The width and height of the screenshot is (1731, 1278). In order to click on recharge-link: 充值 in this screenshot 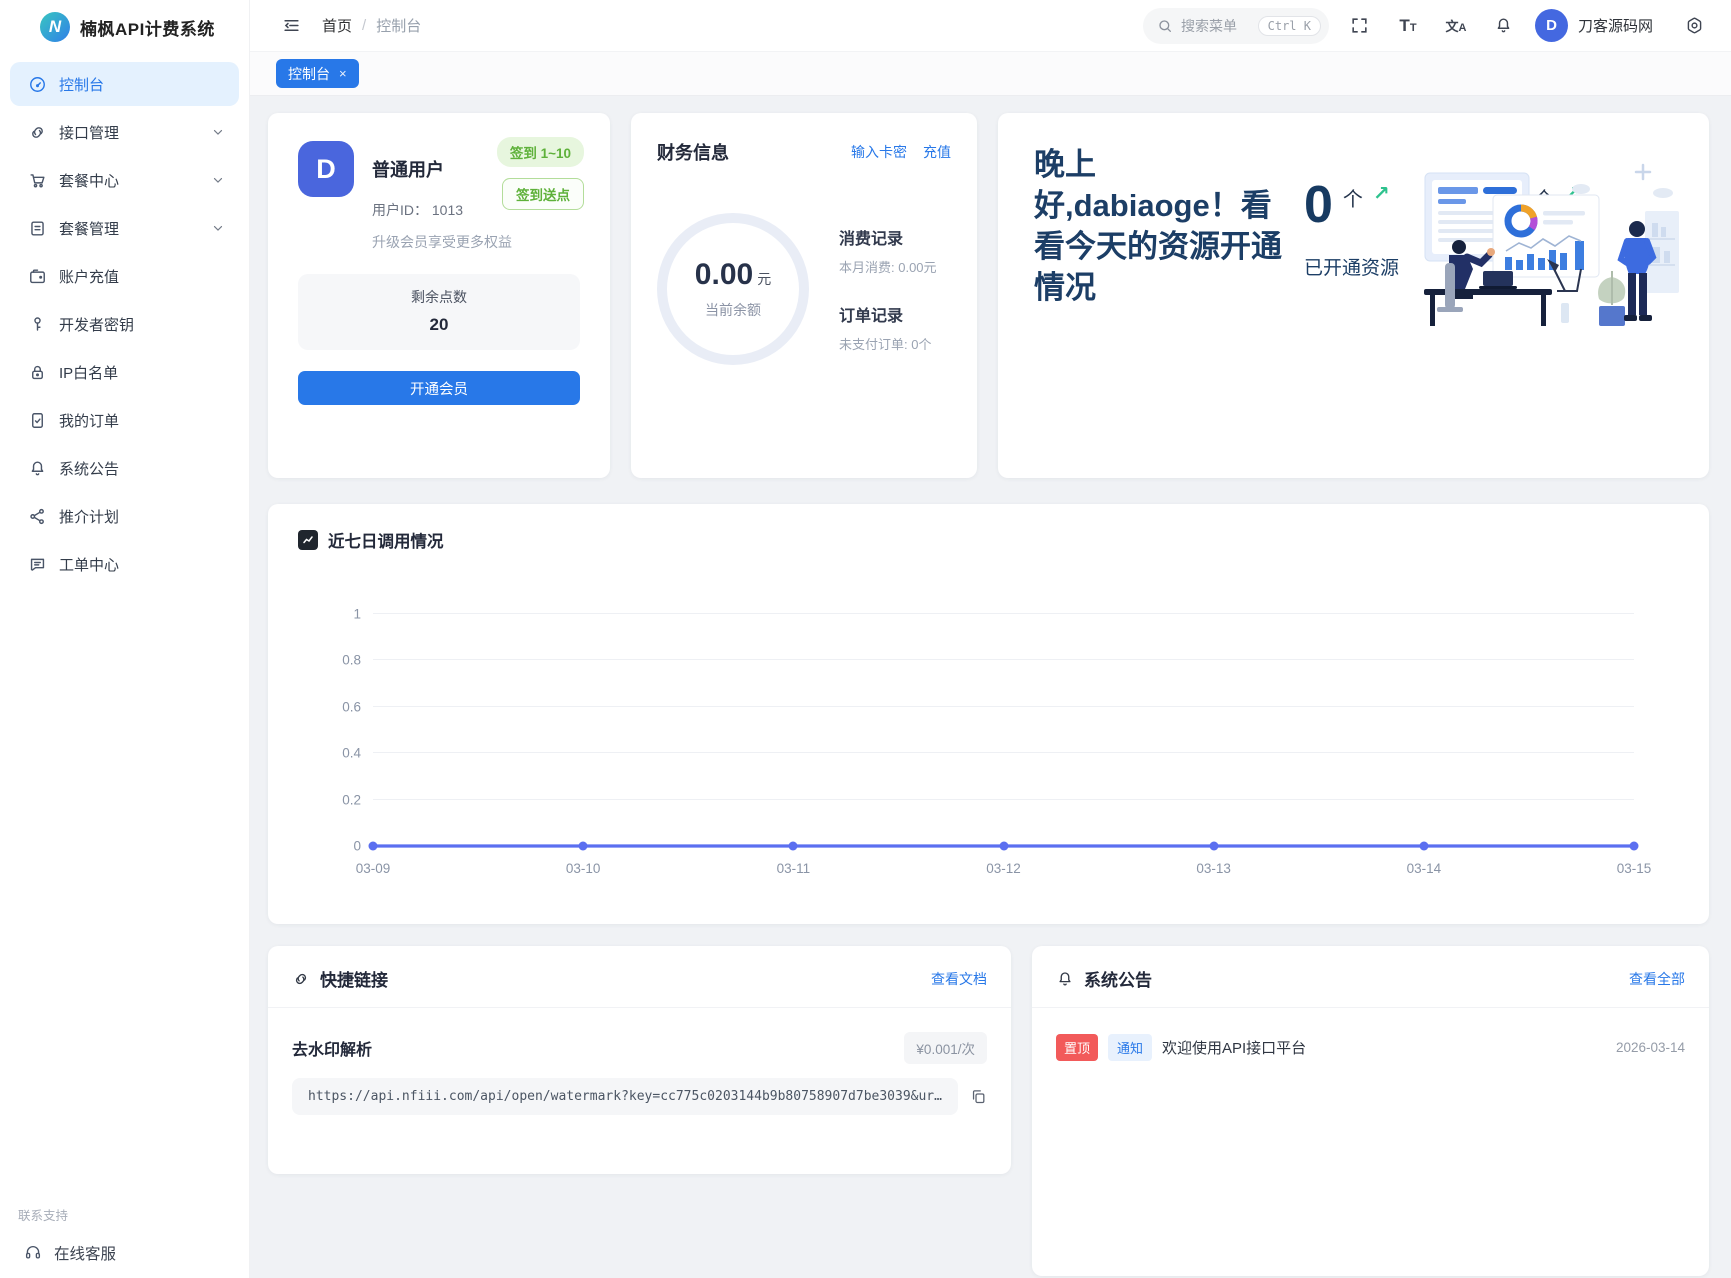, I will do `click(937, 152)`.